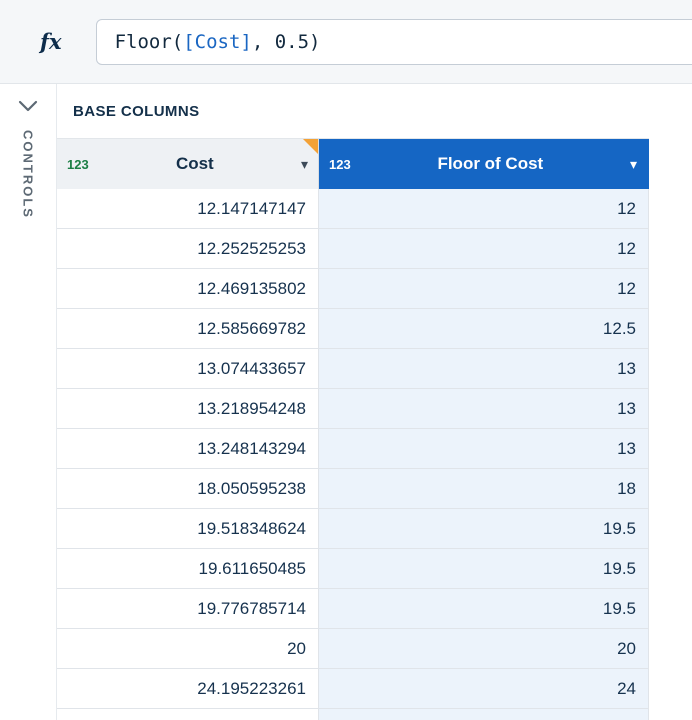  What do you see at coordinates (188, 209) in the screenshot?
I see `cell-cost: 12.147147147` at bounding box center [188, 209].